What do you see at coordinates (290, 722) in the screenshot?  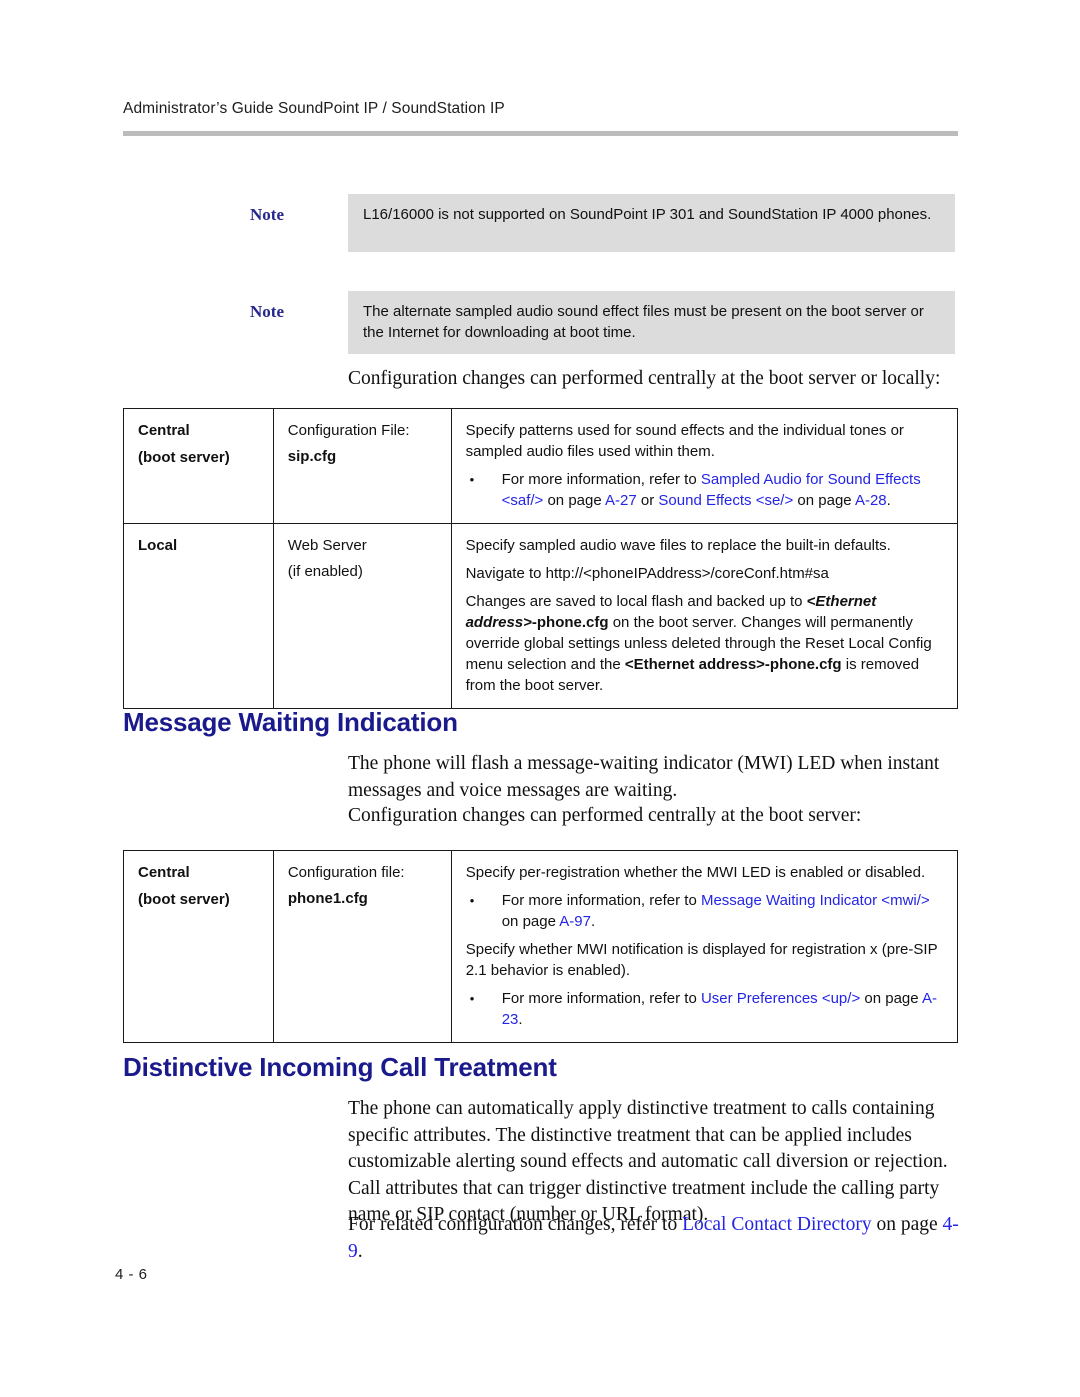 I see `page-heading-message-waiting-indication: Message Waiting Indication` at bounding box center [290, 722].